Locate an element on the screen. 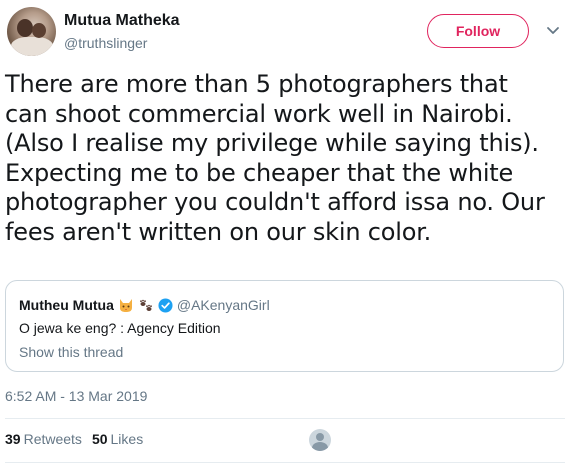 The image size is (572, 465). likes-label: Likes is located at coordinates (127, 439).